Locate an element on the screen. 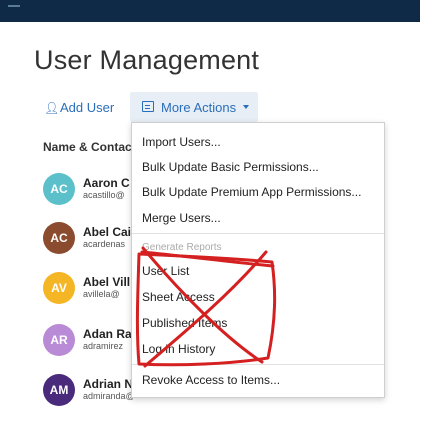 The width and height of the screenshot is (432, 423). user-row: AM Adrian N admiranda@ is located at coordinates (88, 391).